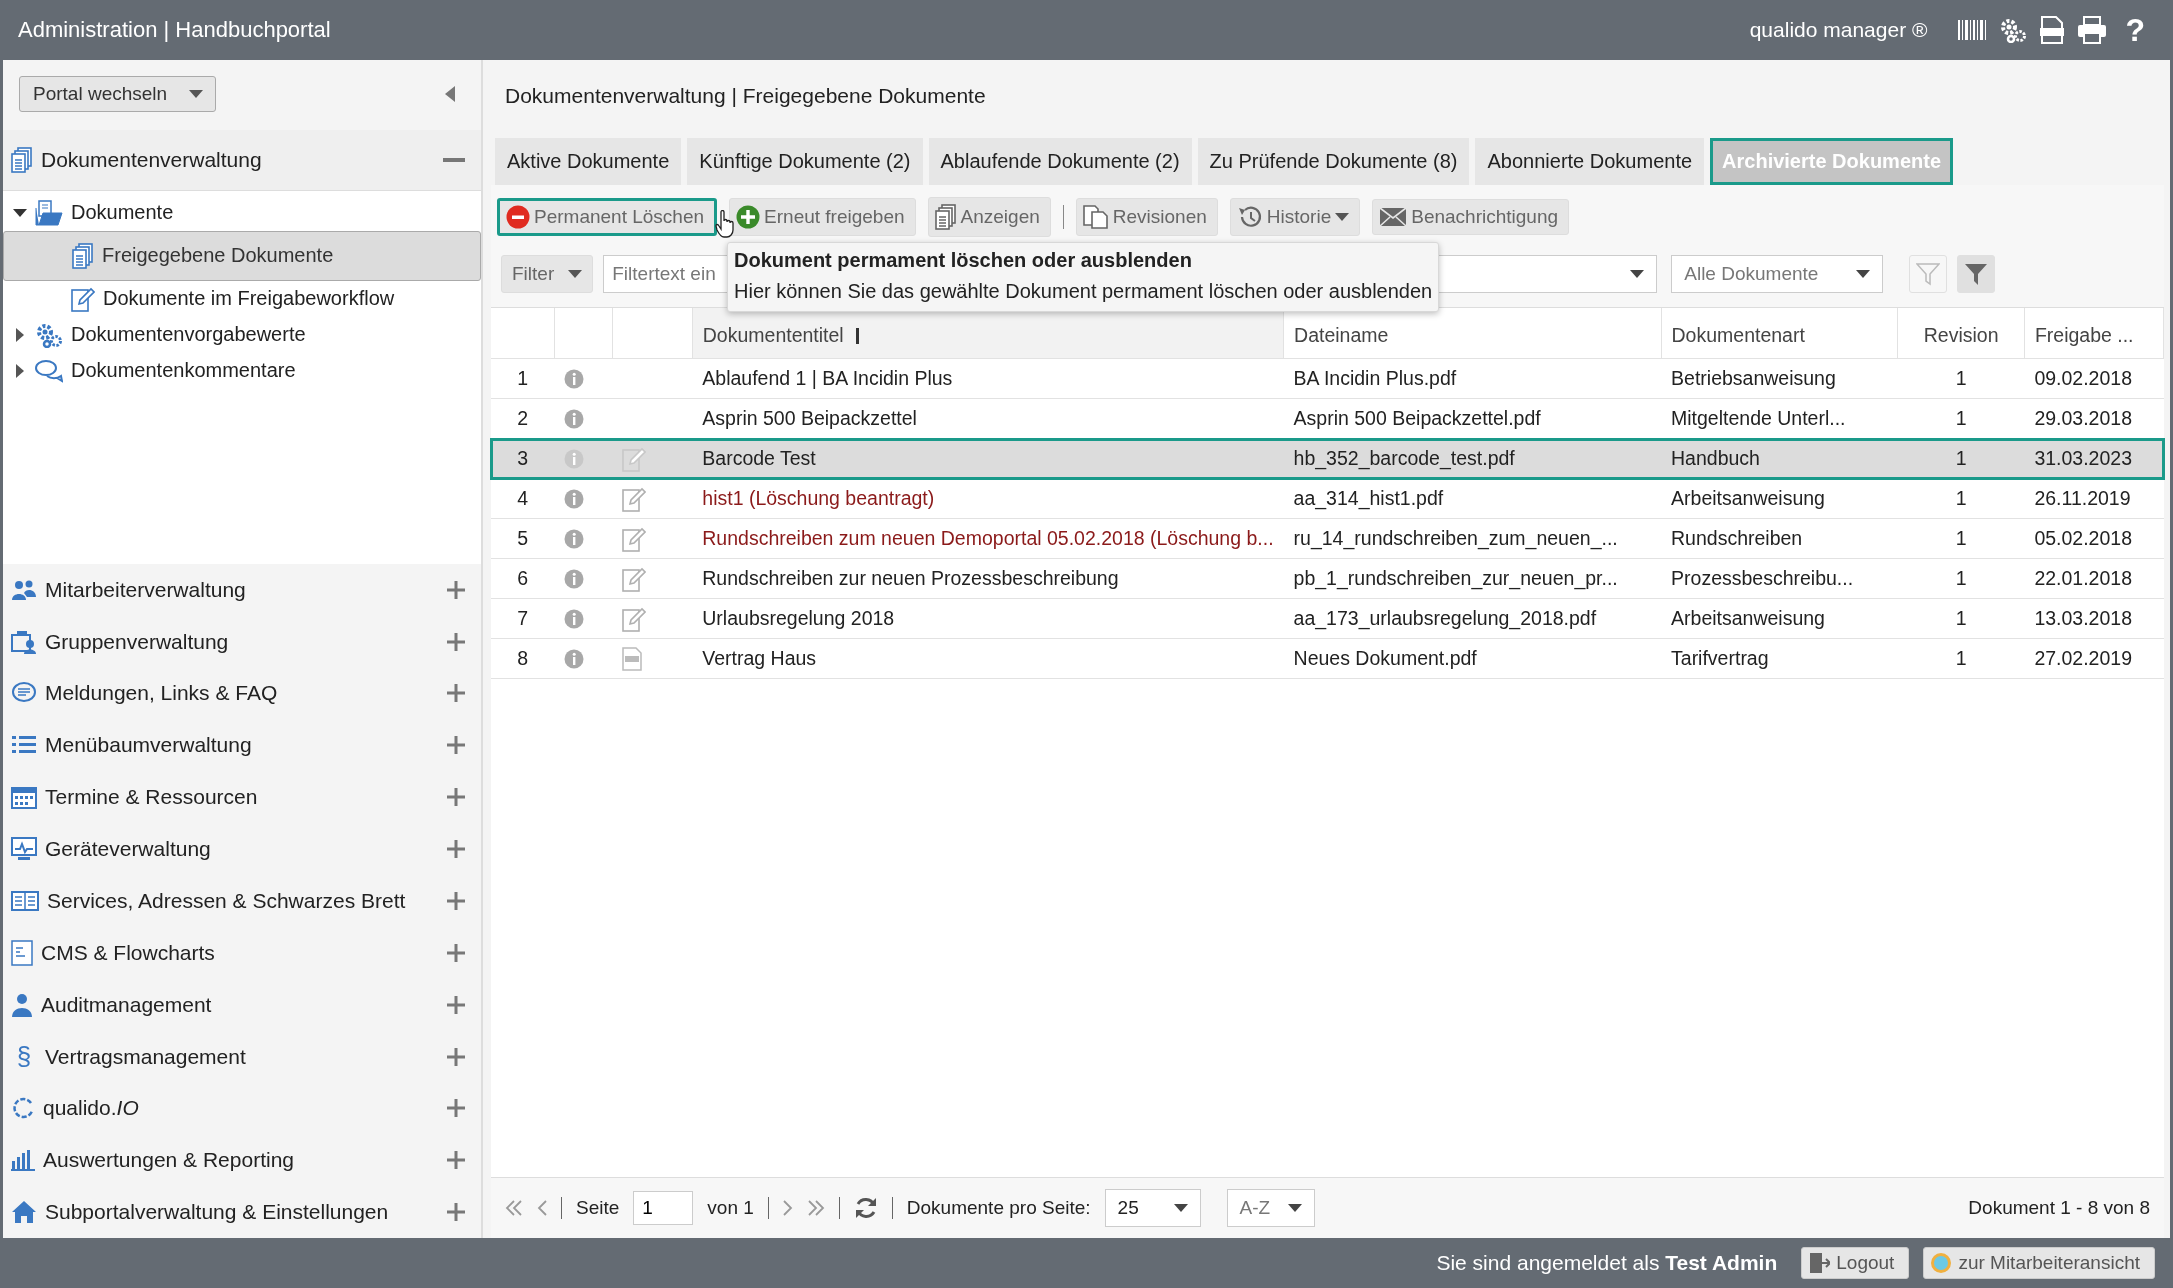 The width and height of the screenshot is (2173, 1288). What do you see at coordinates (83, 255) in the screenshot?
I see `documents-icon` at bounding box center [83, 255].